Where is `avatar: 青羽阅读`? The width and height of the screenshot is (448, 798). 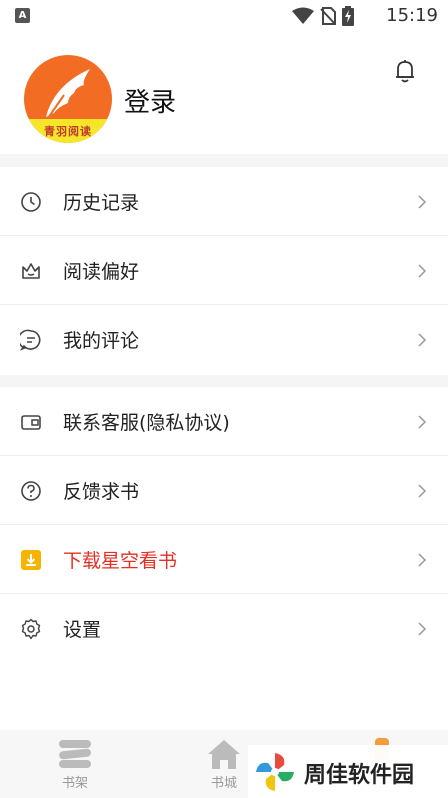 avatar: 青羽阅读 is located at coordinates (68, 99).